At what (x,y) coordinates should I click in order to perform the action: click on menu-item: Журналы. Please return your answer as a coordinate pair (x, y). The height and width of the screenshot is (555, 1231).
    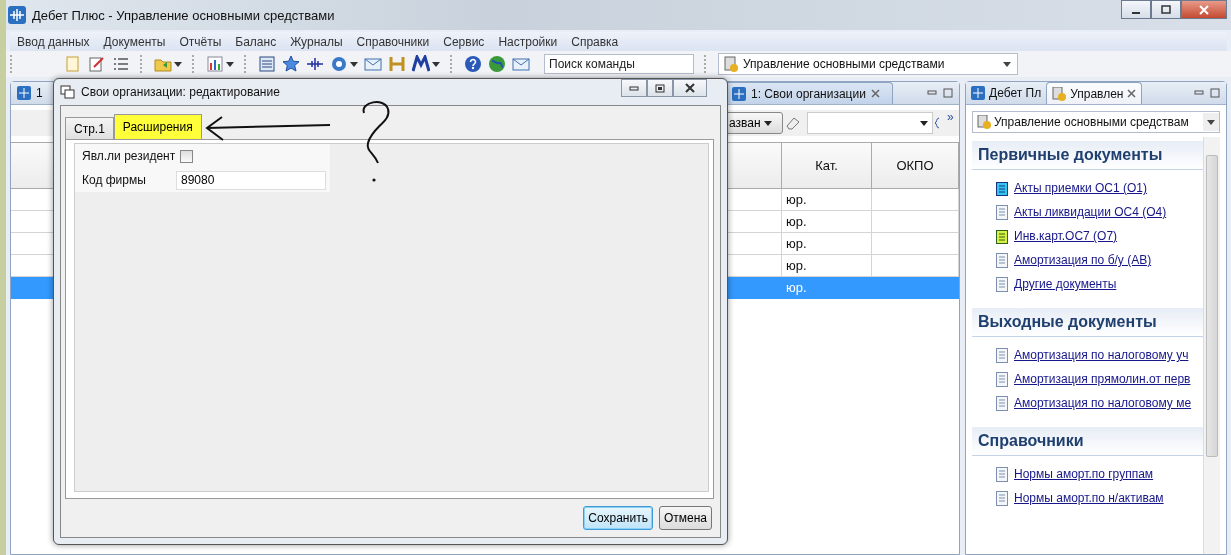
    Looking at the image, I should click on (316, 41).